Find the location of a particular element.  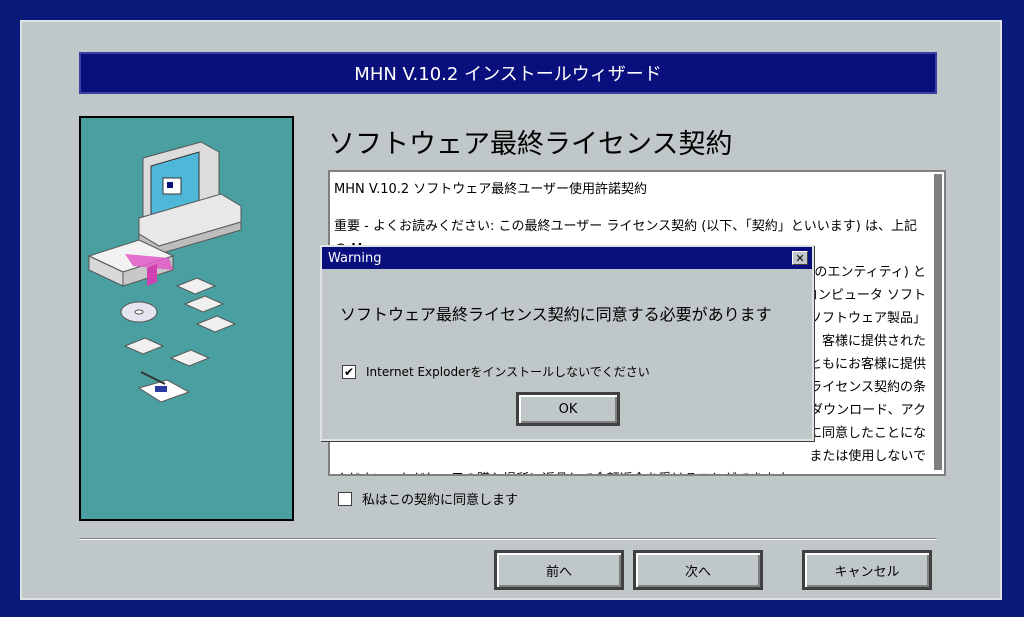

computer-icon is located at coordinates (190, 198).